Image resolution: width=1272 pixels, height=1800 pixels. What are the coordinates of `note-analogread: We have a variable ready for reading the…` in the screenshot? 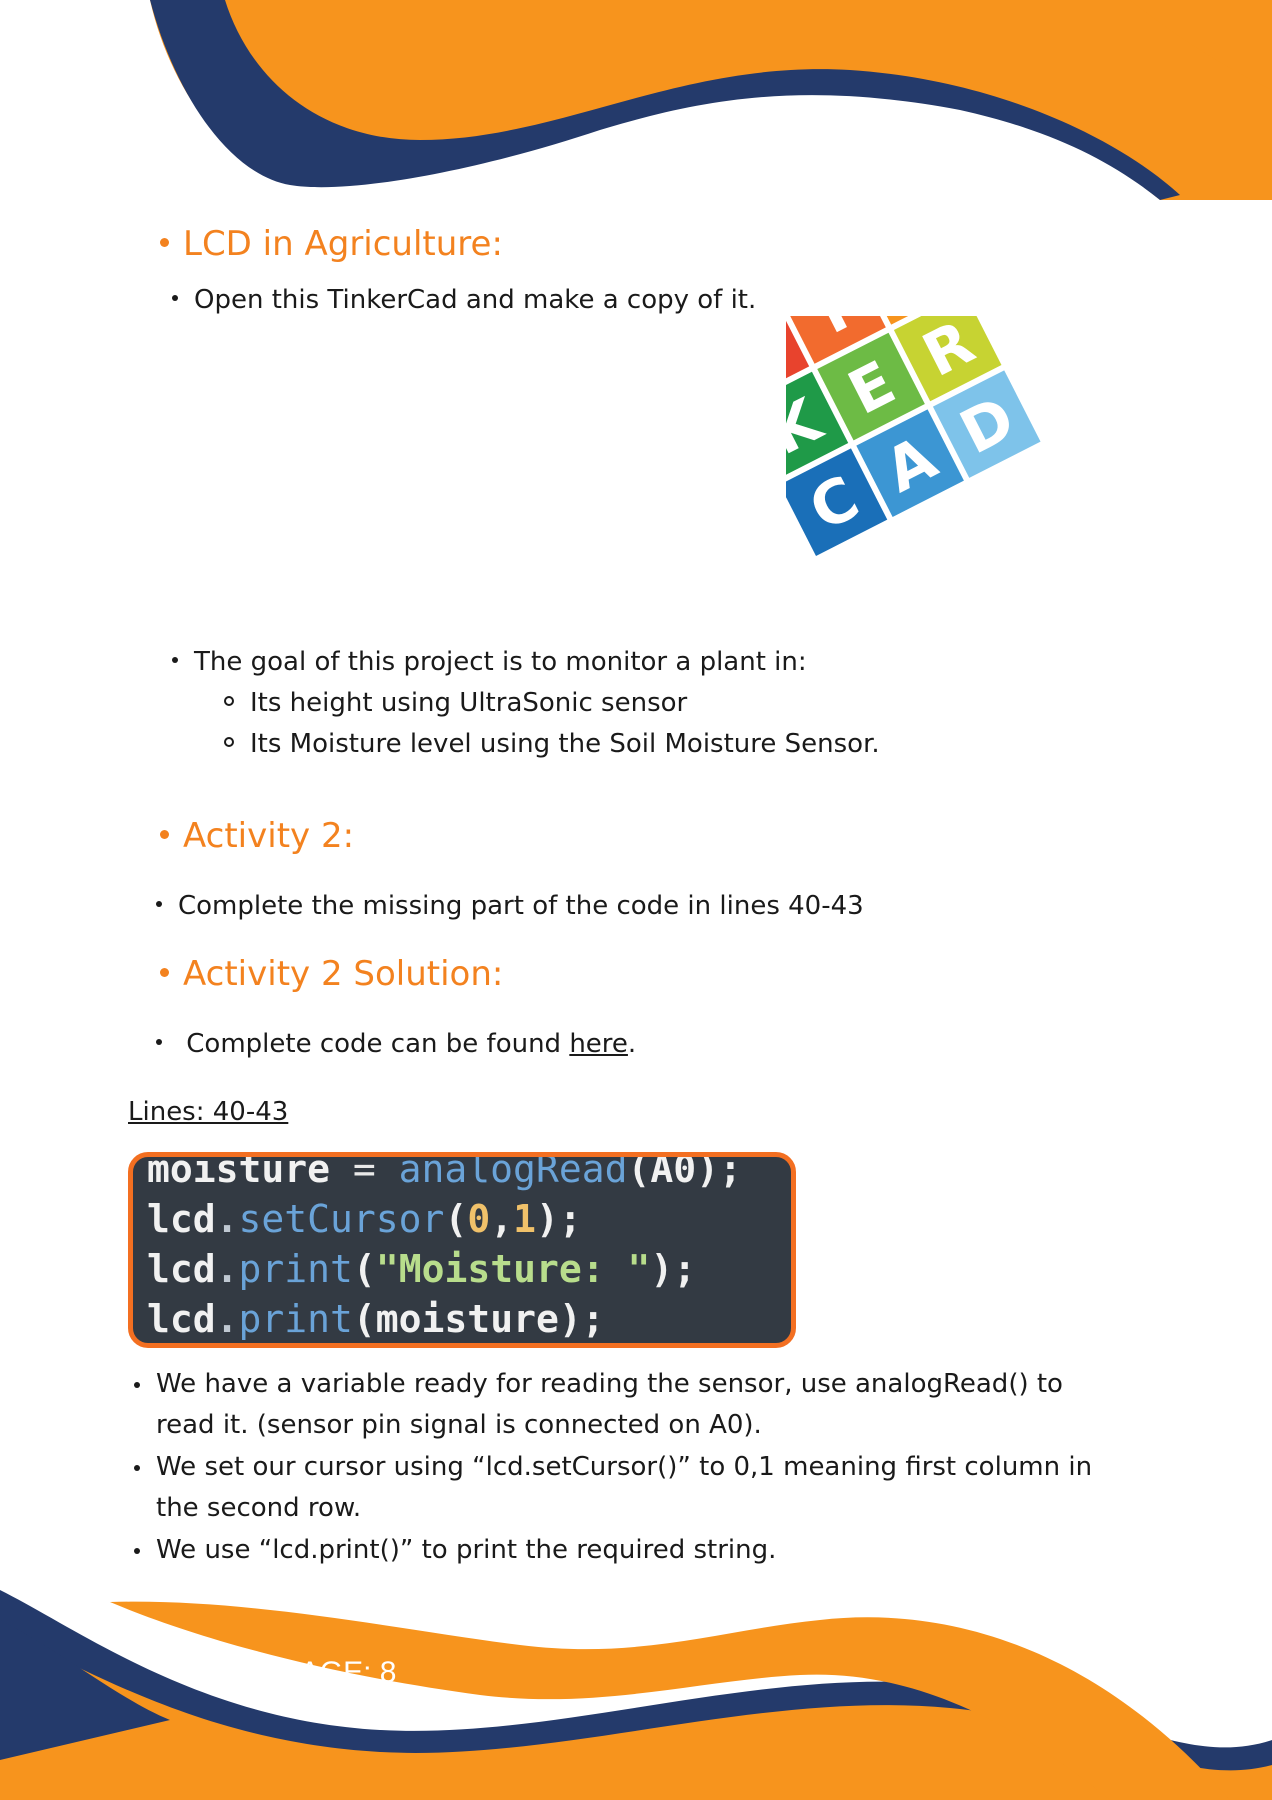 It's located at (630, 1405).